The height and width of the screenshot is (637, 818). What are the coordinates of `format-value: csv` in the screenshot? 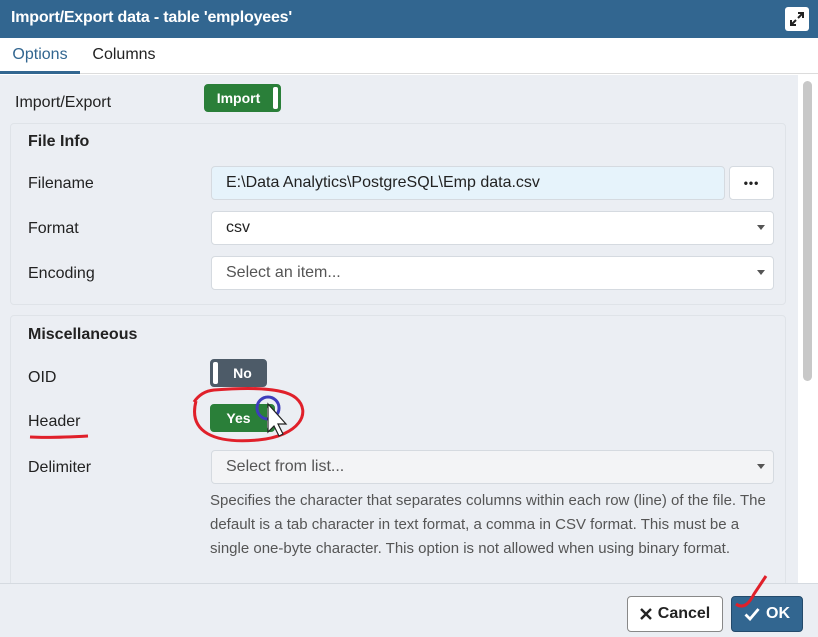 It's located at (238, 227).